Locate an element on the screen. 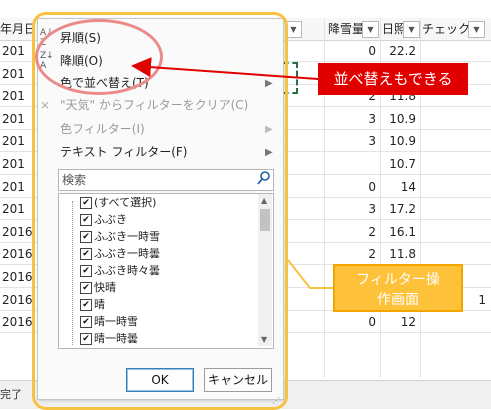 The width and height of the screenshot is (491, 410). filter-callout-line1: フィルター操 is located at coordinates (398, 280).